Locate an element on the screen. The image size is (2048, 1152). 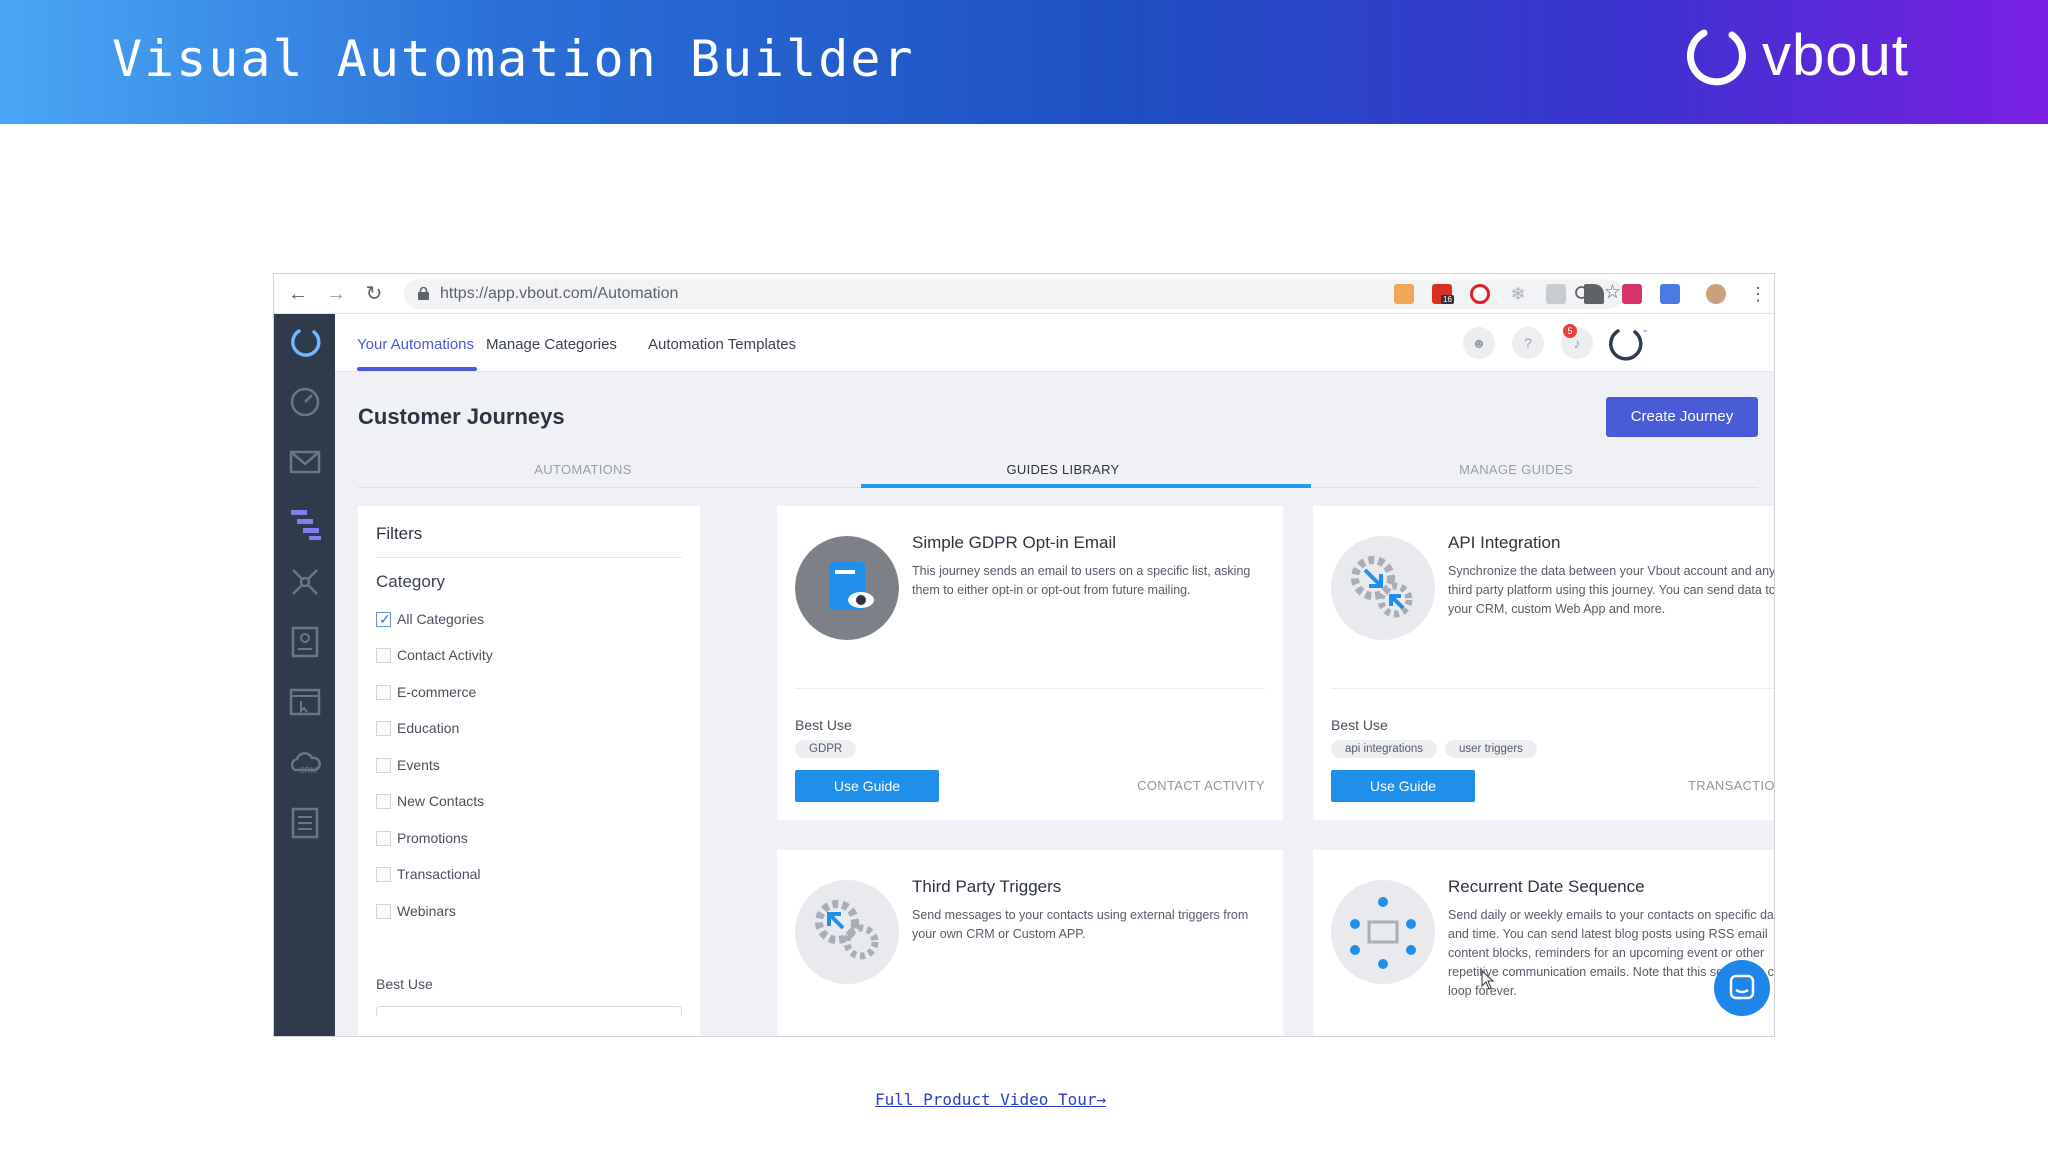
help-icon: ? is located at coordinates (1528, 343).